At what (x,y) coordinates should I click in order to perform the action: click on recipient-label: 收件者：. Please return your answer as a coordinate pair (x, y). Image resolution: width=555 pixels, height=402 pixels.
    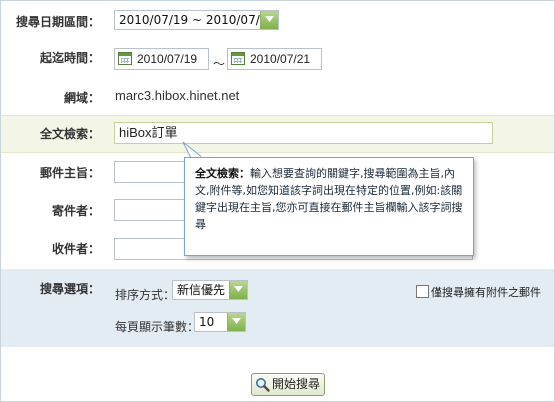
    Looking at the image, I should click on (75, 249).